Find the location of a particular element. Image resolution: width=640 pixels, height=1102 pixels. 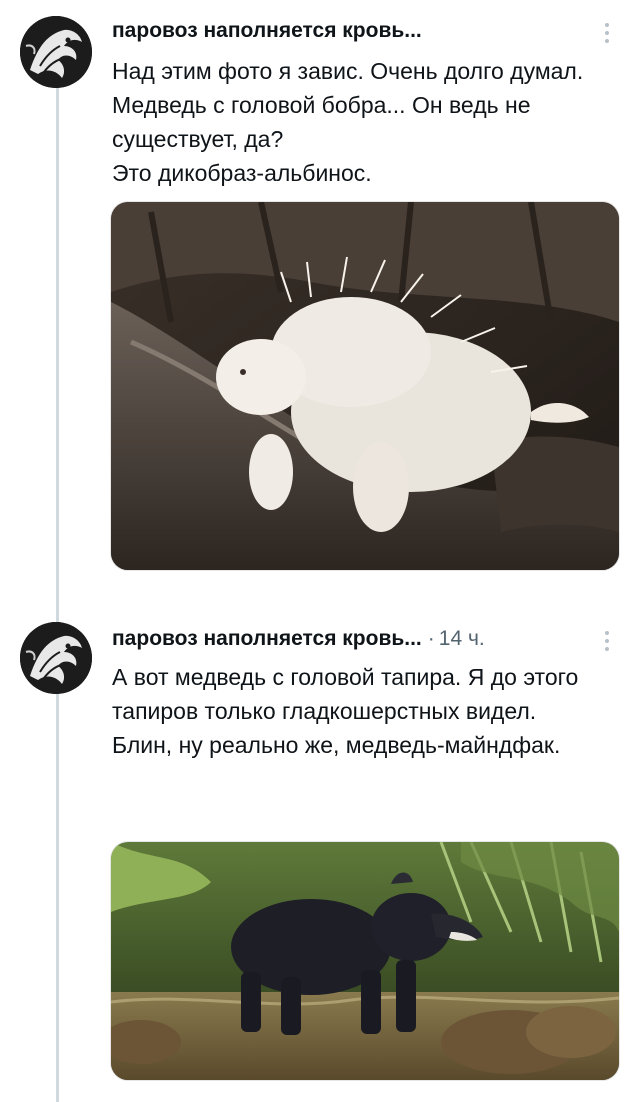

tweet-paragraph: Блин, ну реально же, медведь-майндфак. is located at coordinates (336, 745).